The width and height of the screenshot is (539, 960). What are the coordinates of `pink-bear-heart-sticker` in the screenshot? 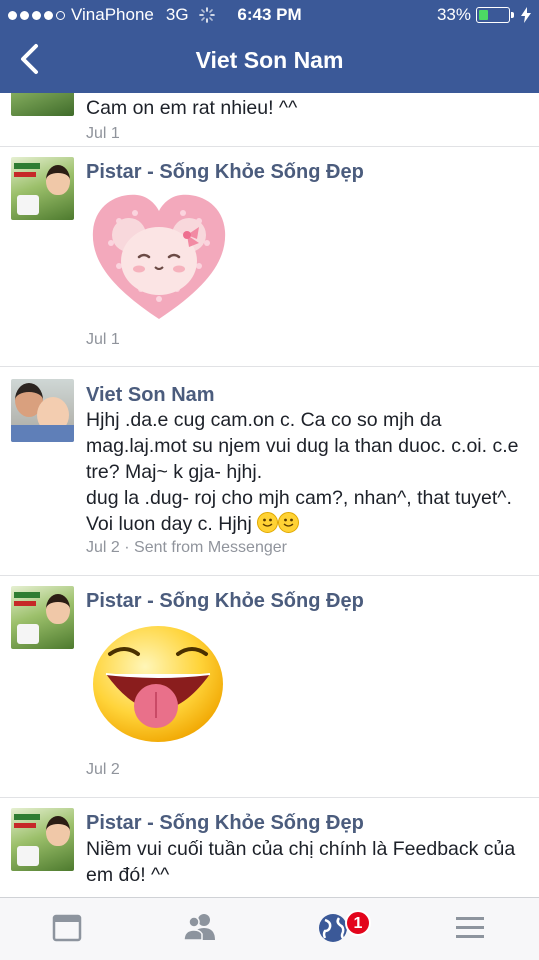 It's located at (159, 256).